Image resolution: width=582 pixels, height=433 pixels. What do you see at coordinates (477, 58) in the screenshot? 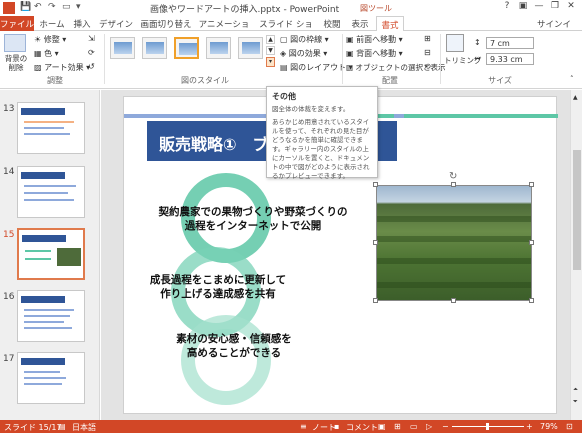
I see `width-icon: ↔` at bounding box center [477, 58].